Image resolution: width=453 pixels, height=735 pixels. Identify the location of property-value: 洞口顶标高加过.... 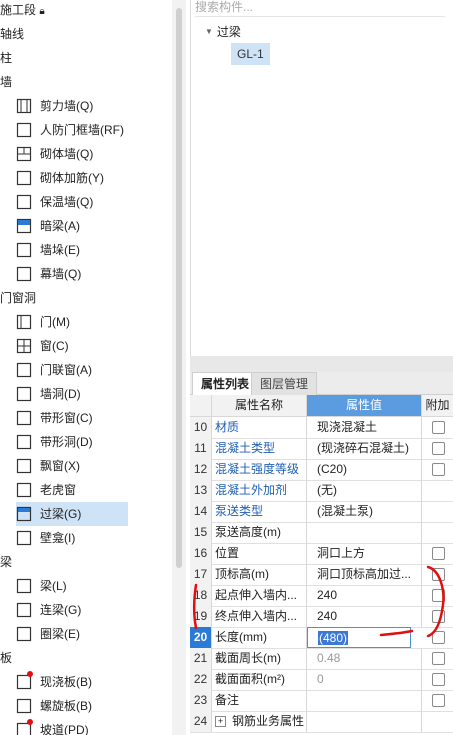
(364, 574).